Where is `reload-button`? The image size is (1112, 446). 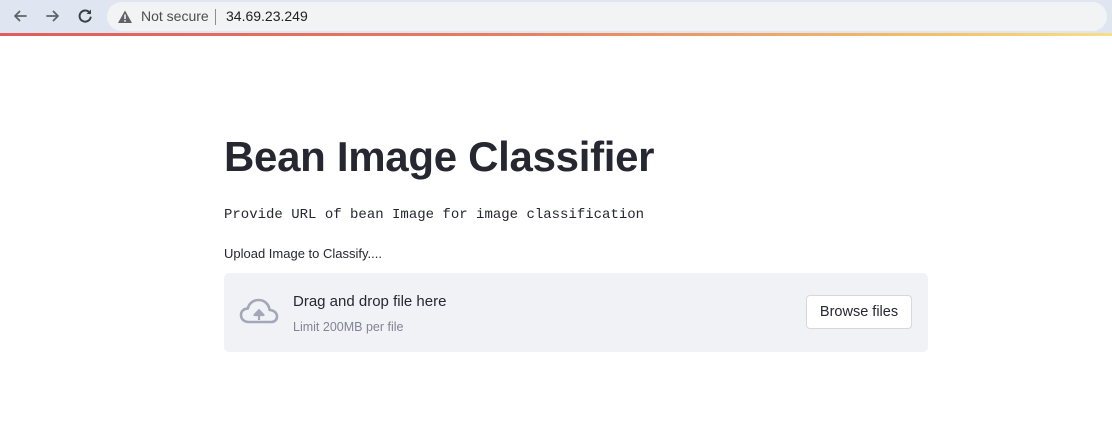
reload-button is located at coordinates (85, 16).